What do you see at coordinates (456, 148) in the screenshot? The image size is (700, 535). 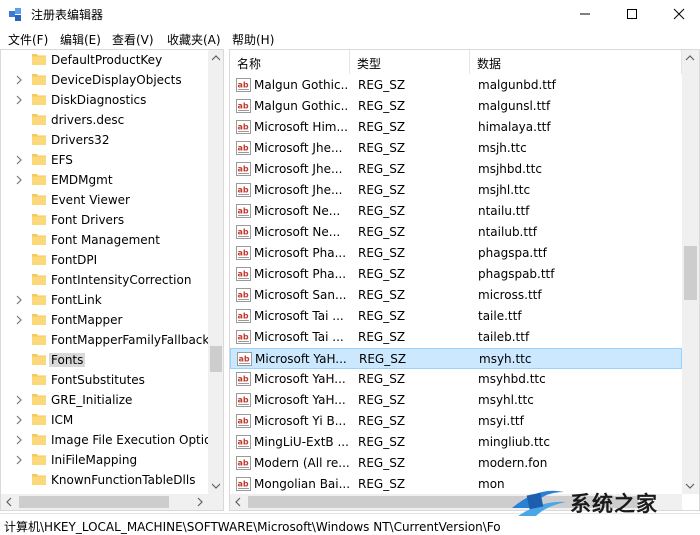 I see `value-row: ab Microsoft Jhe... REG_SZ msjh.ttc` at bounding box center [456, 148].